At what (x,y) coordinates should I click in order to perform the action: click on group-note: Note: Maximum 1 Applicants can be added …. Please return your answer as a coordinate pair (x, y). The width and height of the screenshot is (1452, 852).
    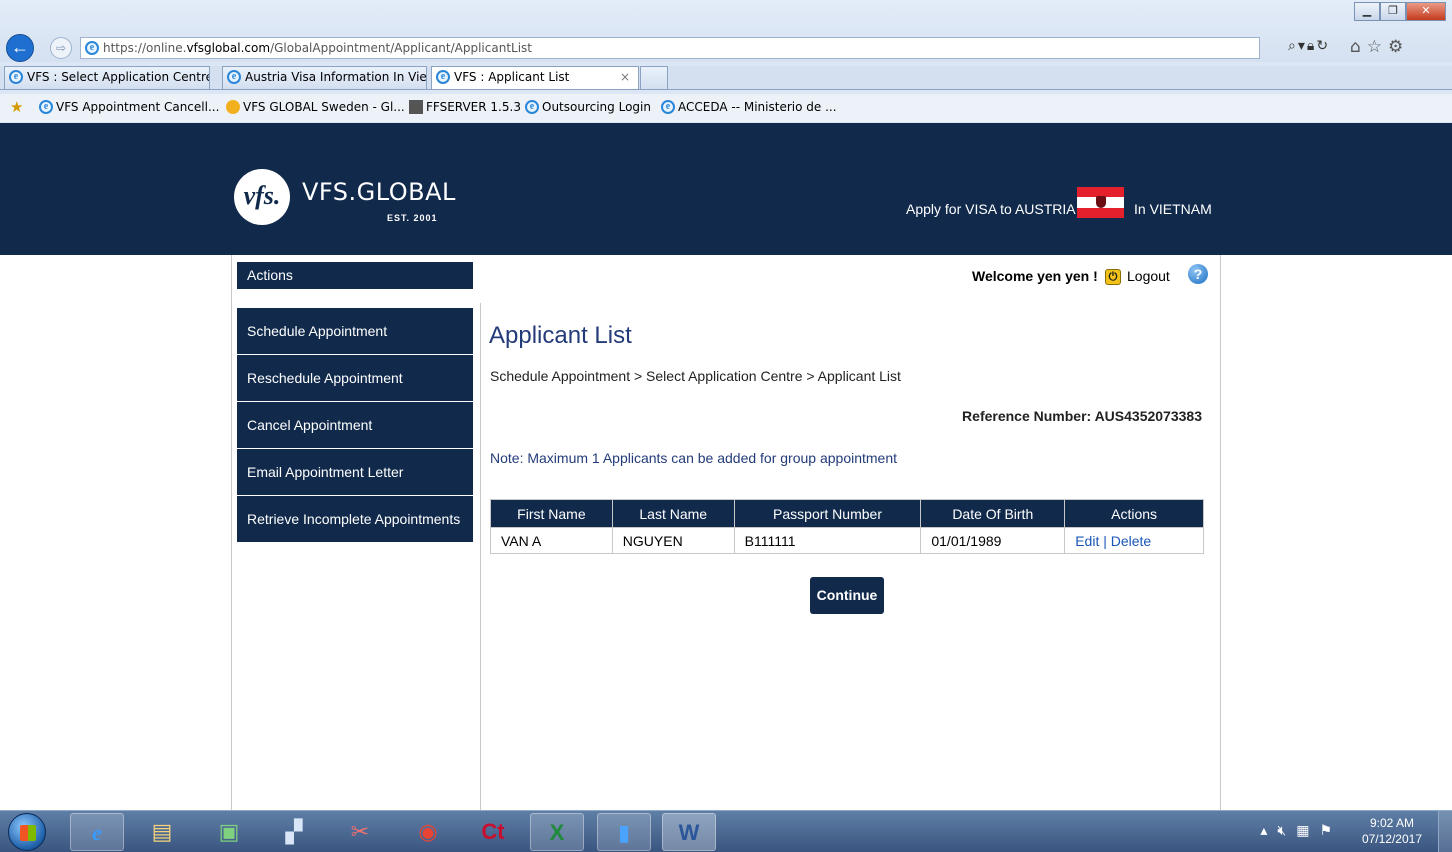
    Looking at the image, I should click on (694, 458).